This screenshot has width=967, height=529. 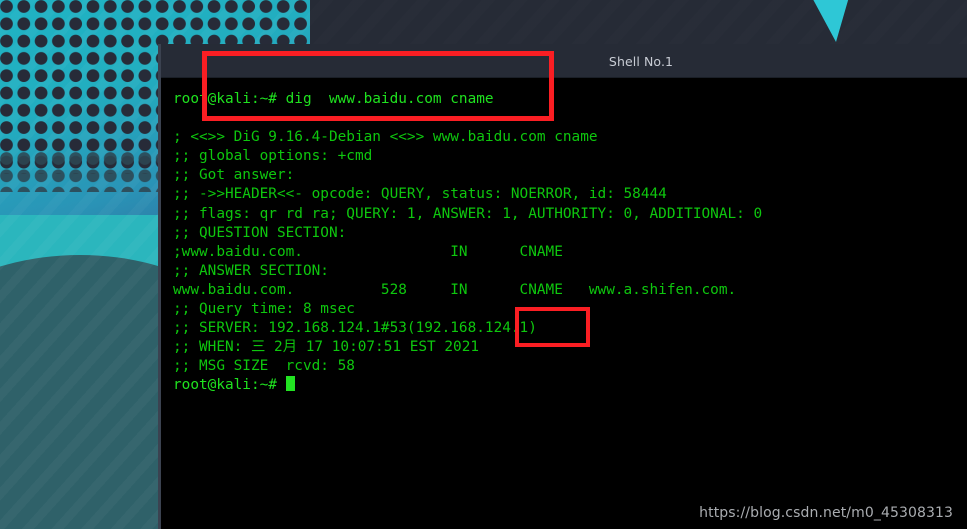 I want to click on terminal-cursor, so click(x=290, y=384).